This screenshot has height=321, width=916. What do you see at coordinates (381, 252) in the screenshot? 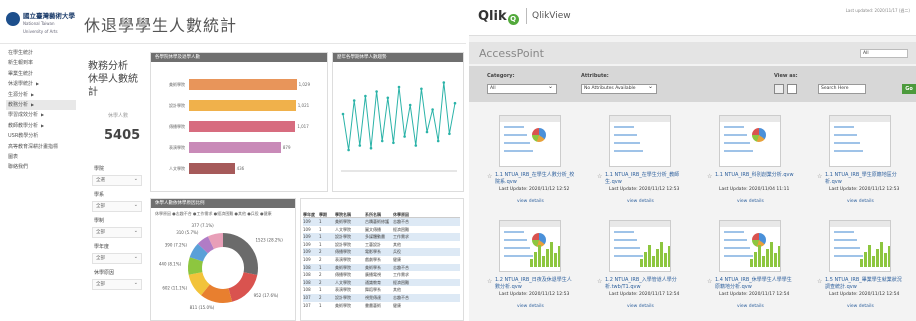
I see `table-row: 109 2 傳播學院 電影學系 兵役` at bounding box center [381, 252].